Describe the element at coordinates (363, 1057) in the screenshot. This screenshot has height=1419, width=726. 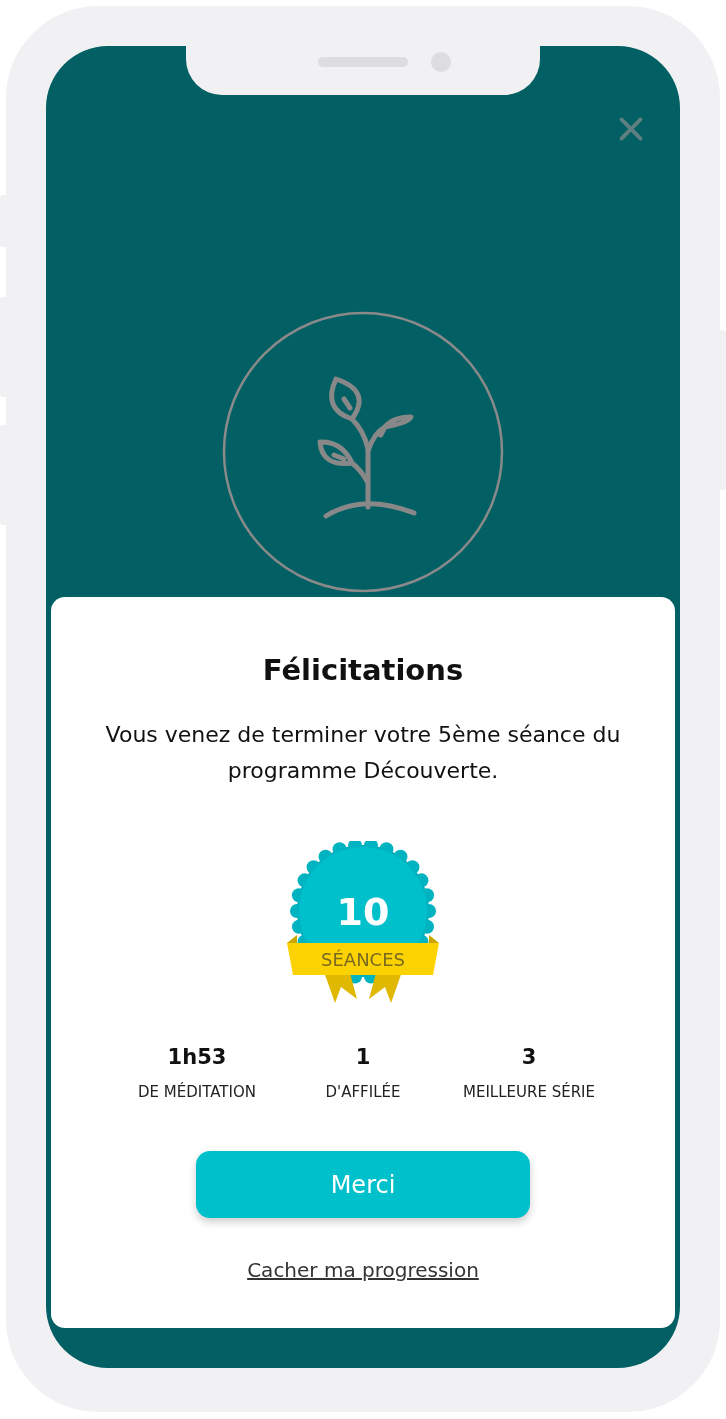
I see `stat-value: 1` at that location.